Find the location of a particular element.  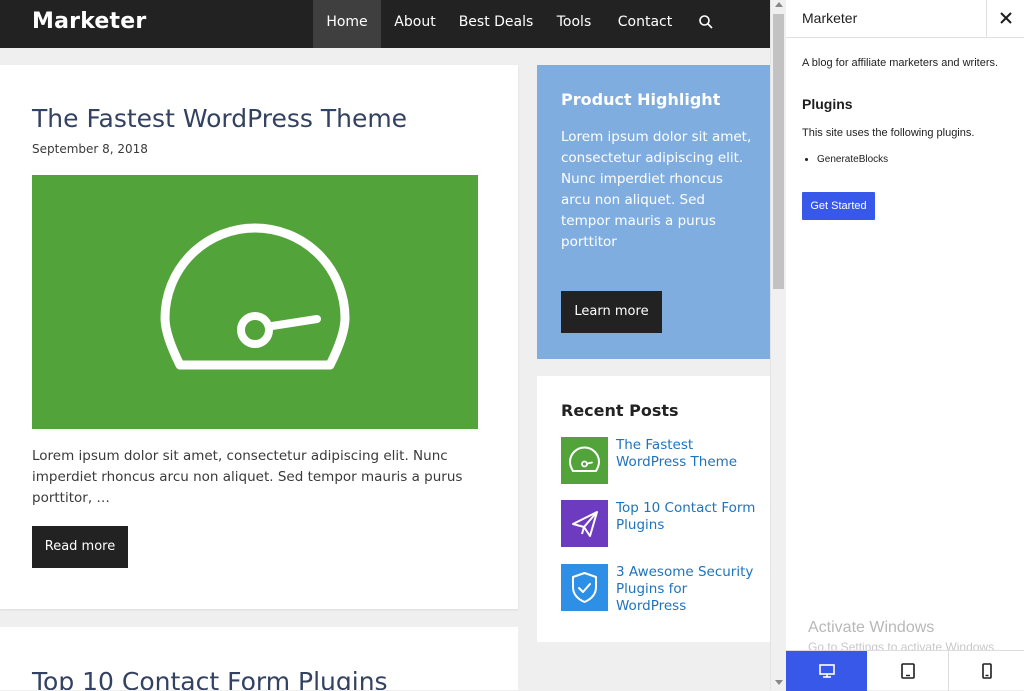

close-button is located at coordinates (1005, 18).